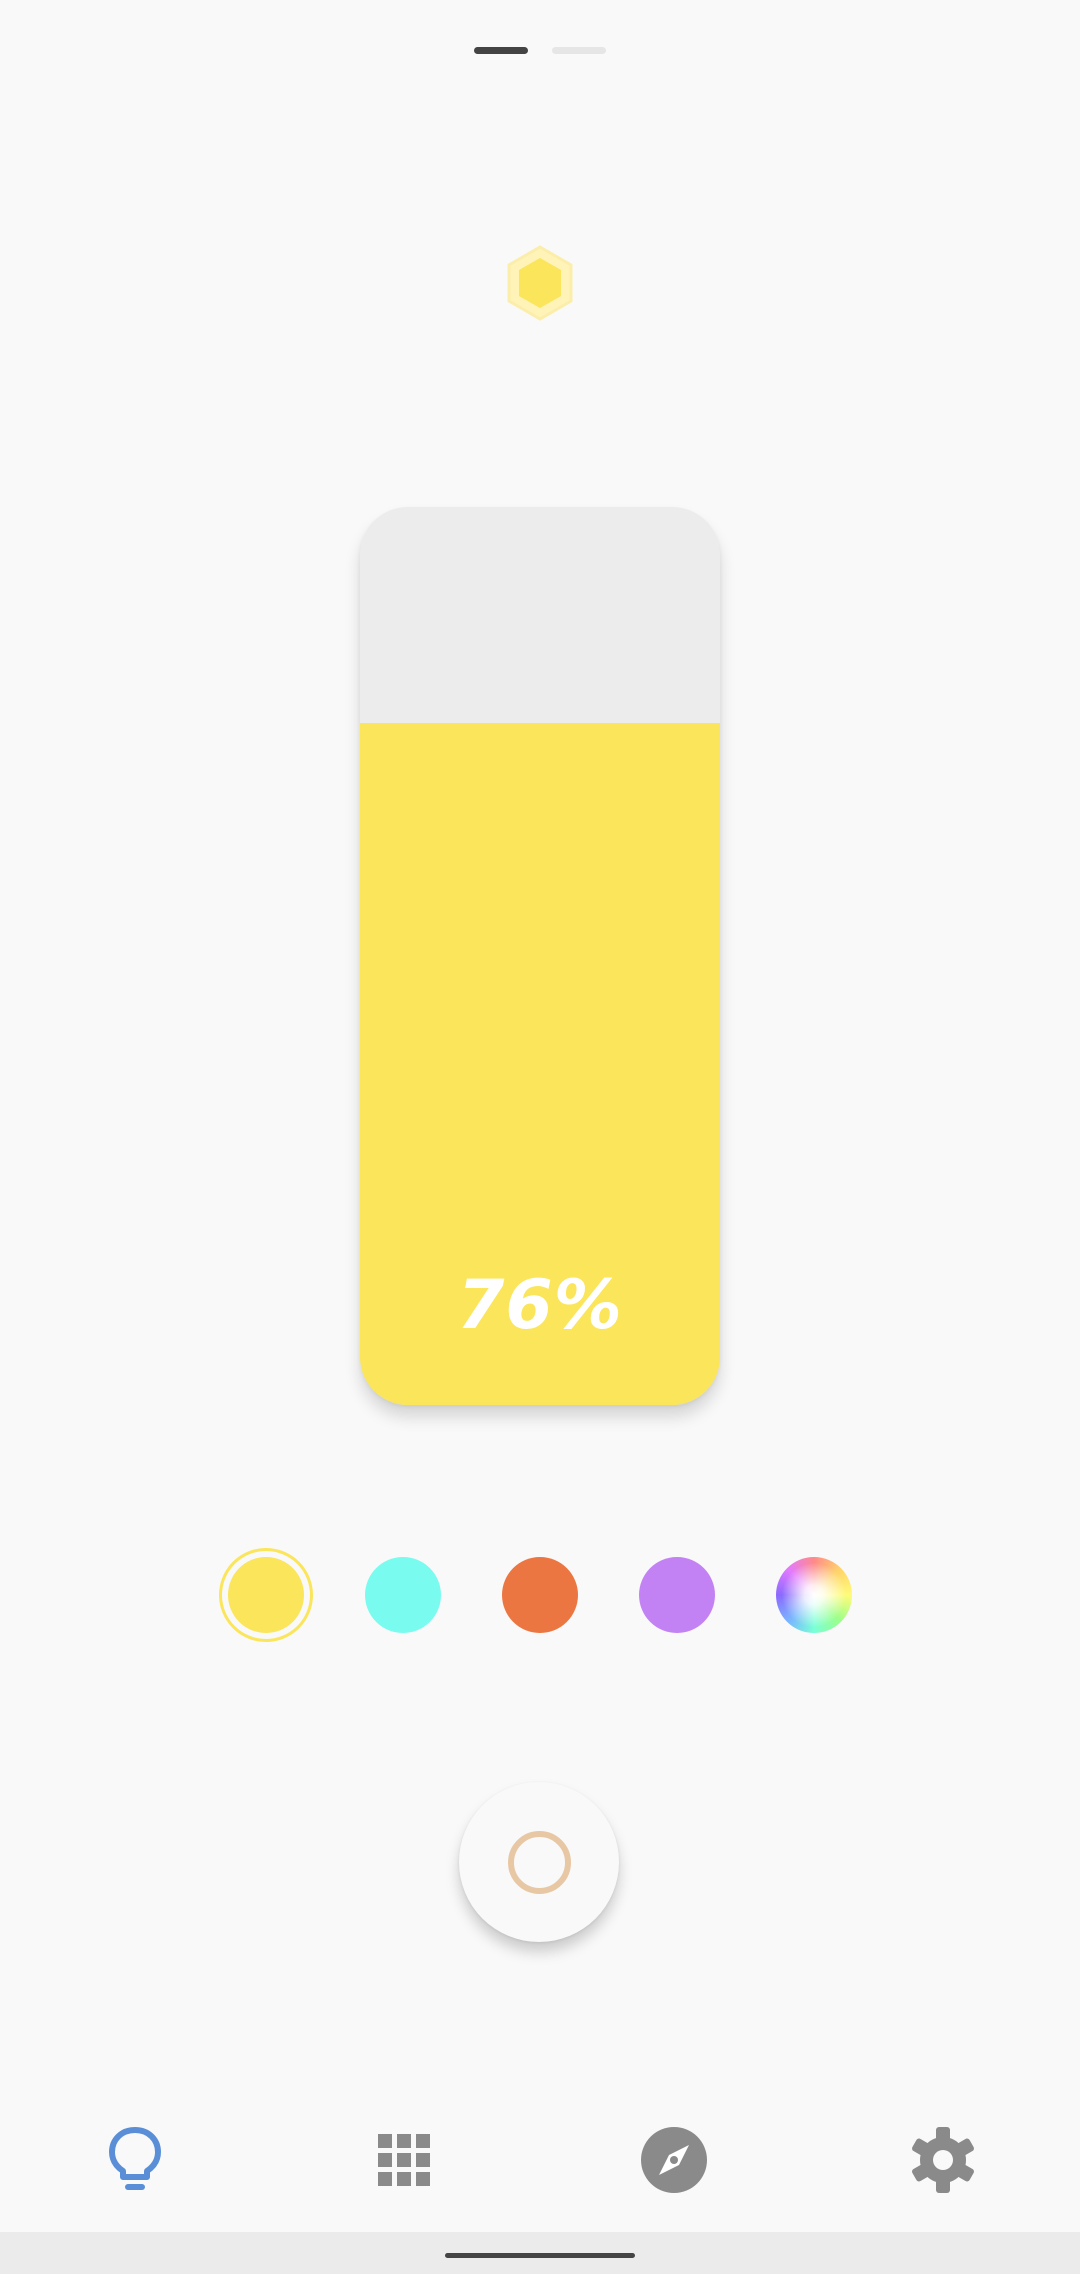 The height and width of the screenshot is (2274, 1080). I want to click on power-button, so click(539, 1862).